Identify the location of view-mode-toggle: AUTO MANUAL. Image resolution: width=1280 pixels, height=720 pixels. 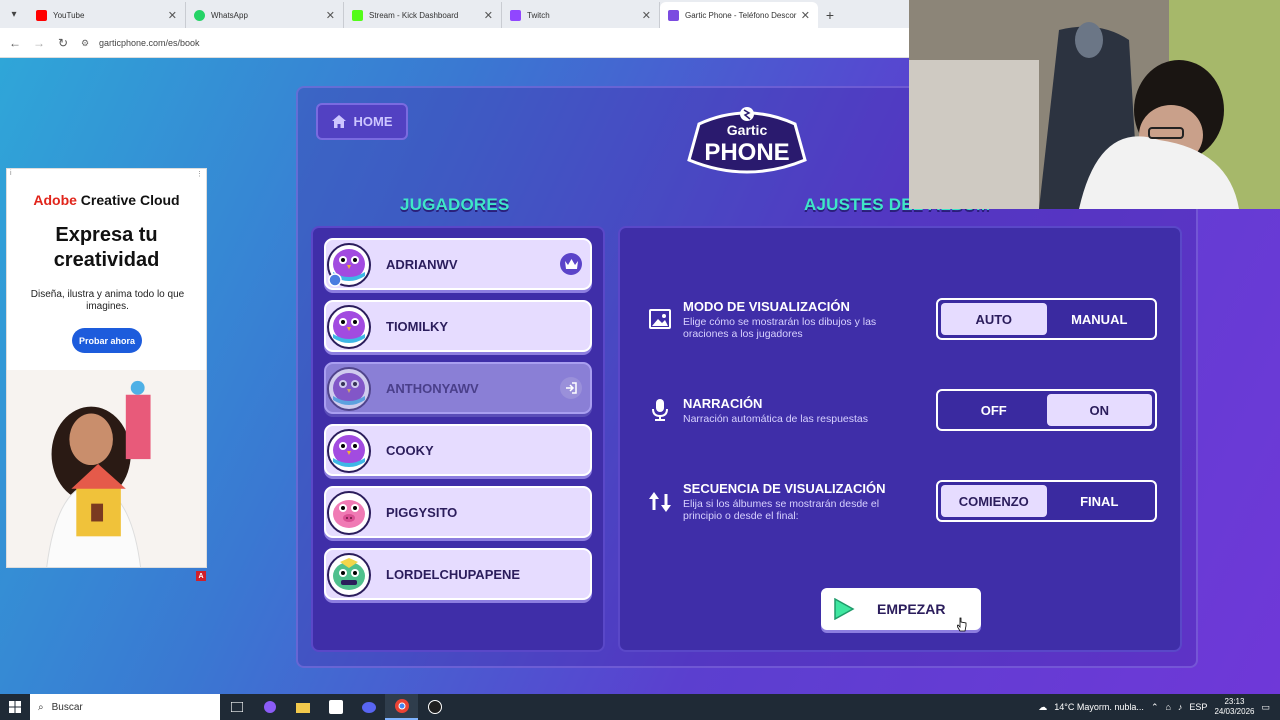
(1046, 319).